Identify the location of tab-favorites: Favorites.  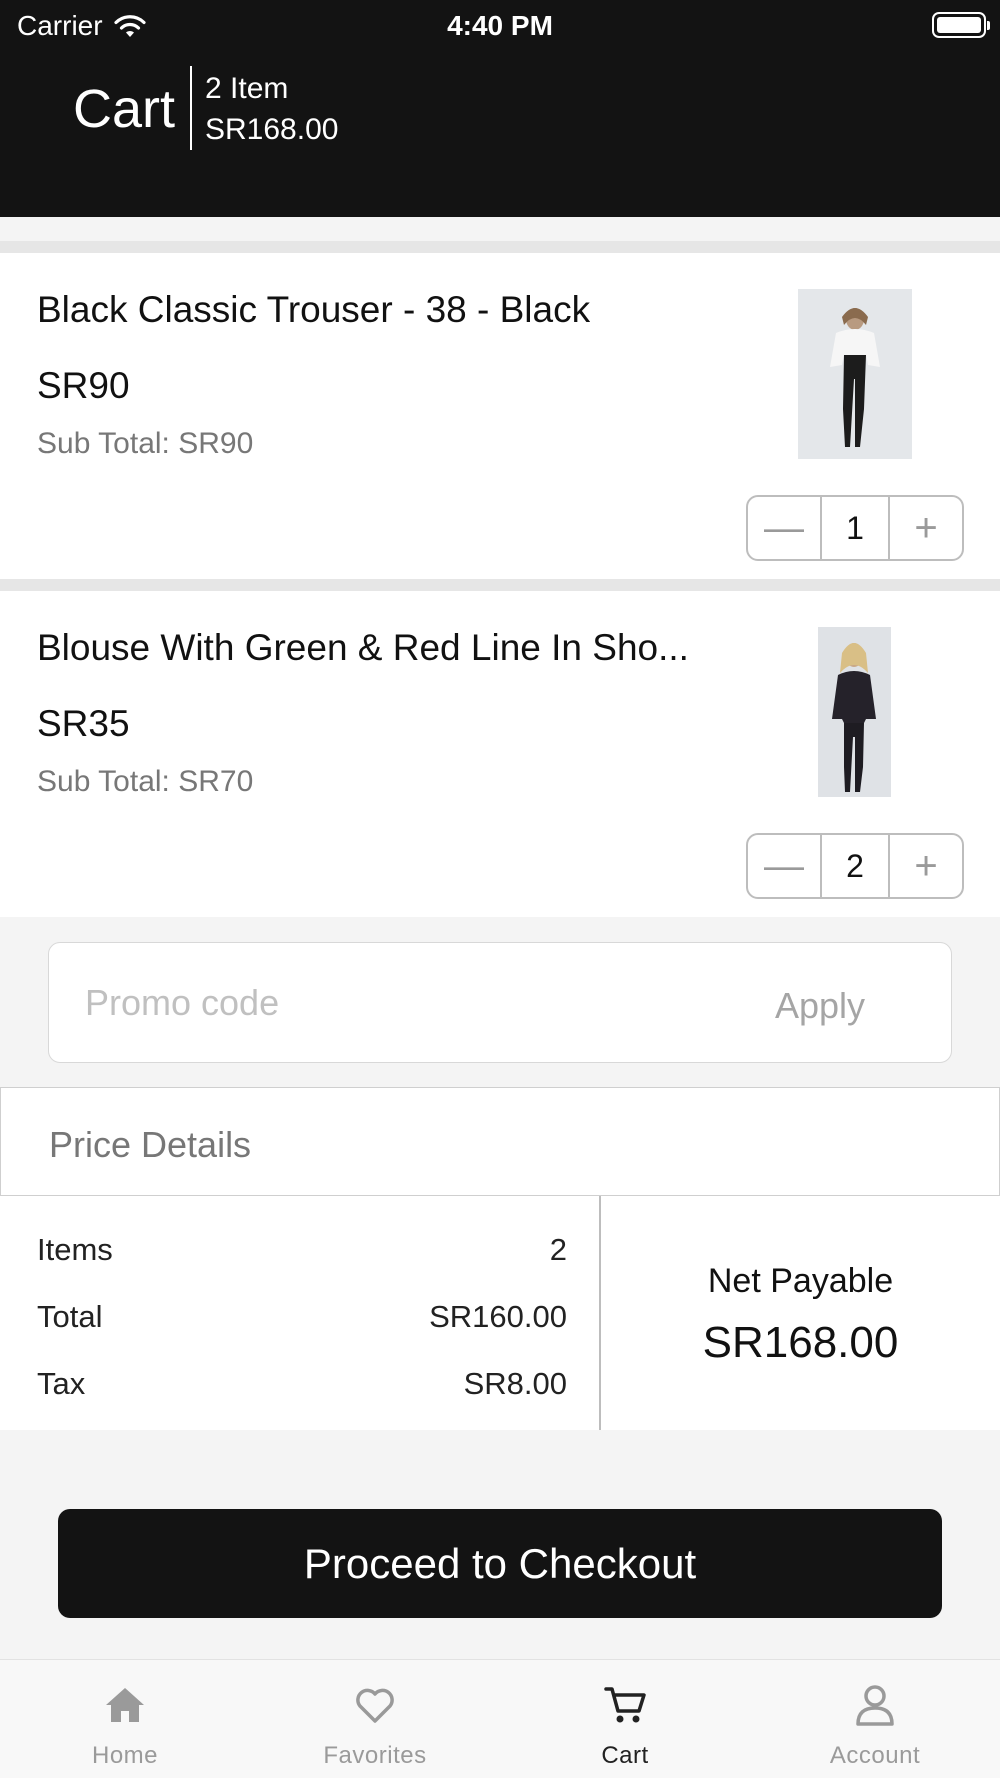
(375, 1719).